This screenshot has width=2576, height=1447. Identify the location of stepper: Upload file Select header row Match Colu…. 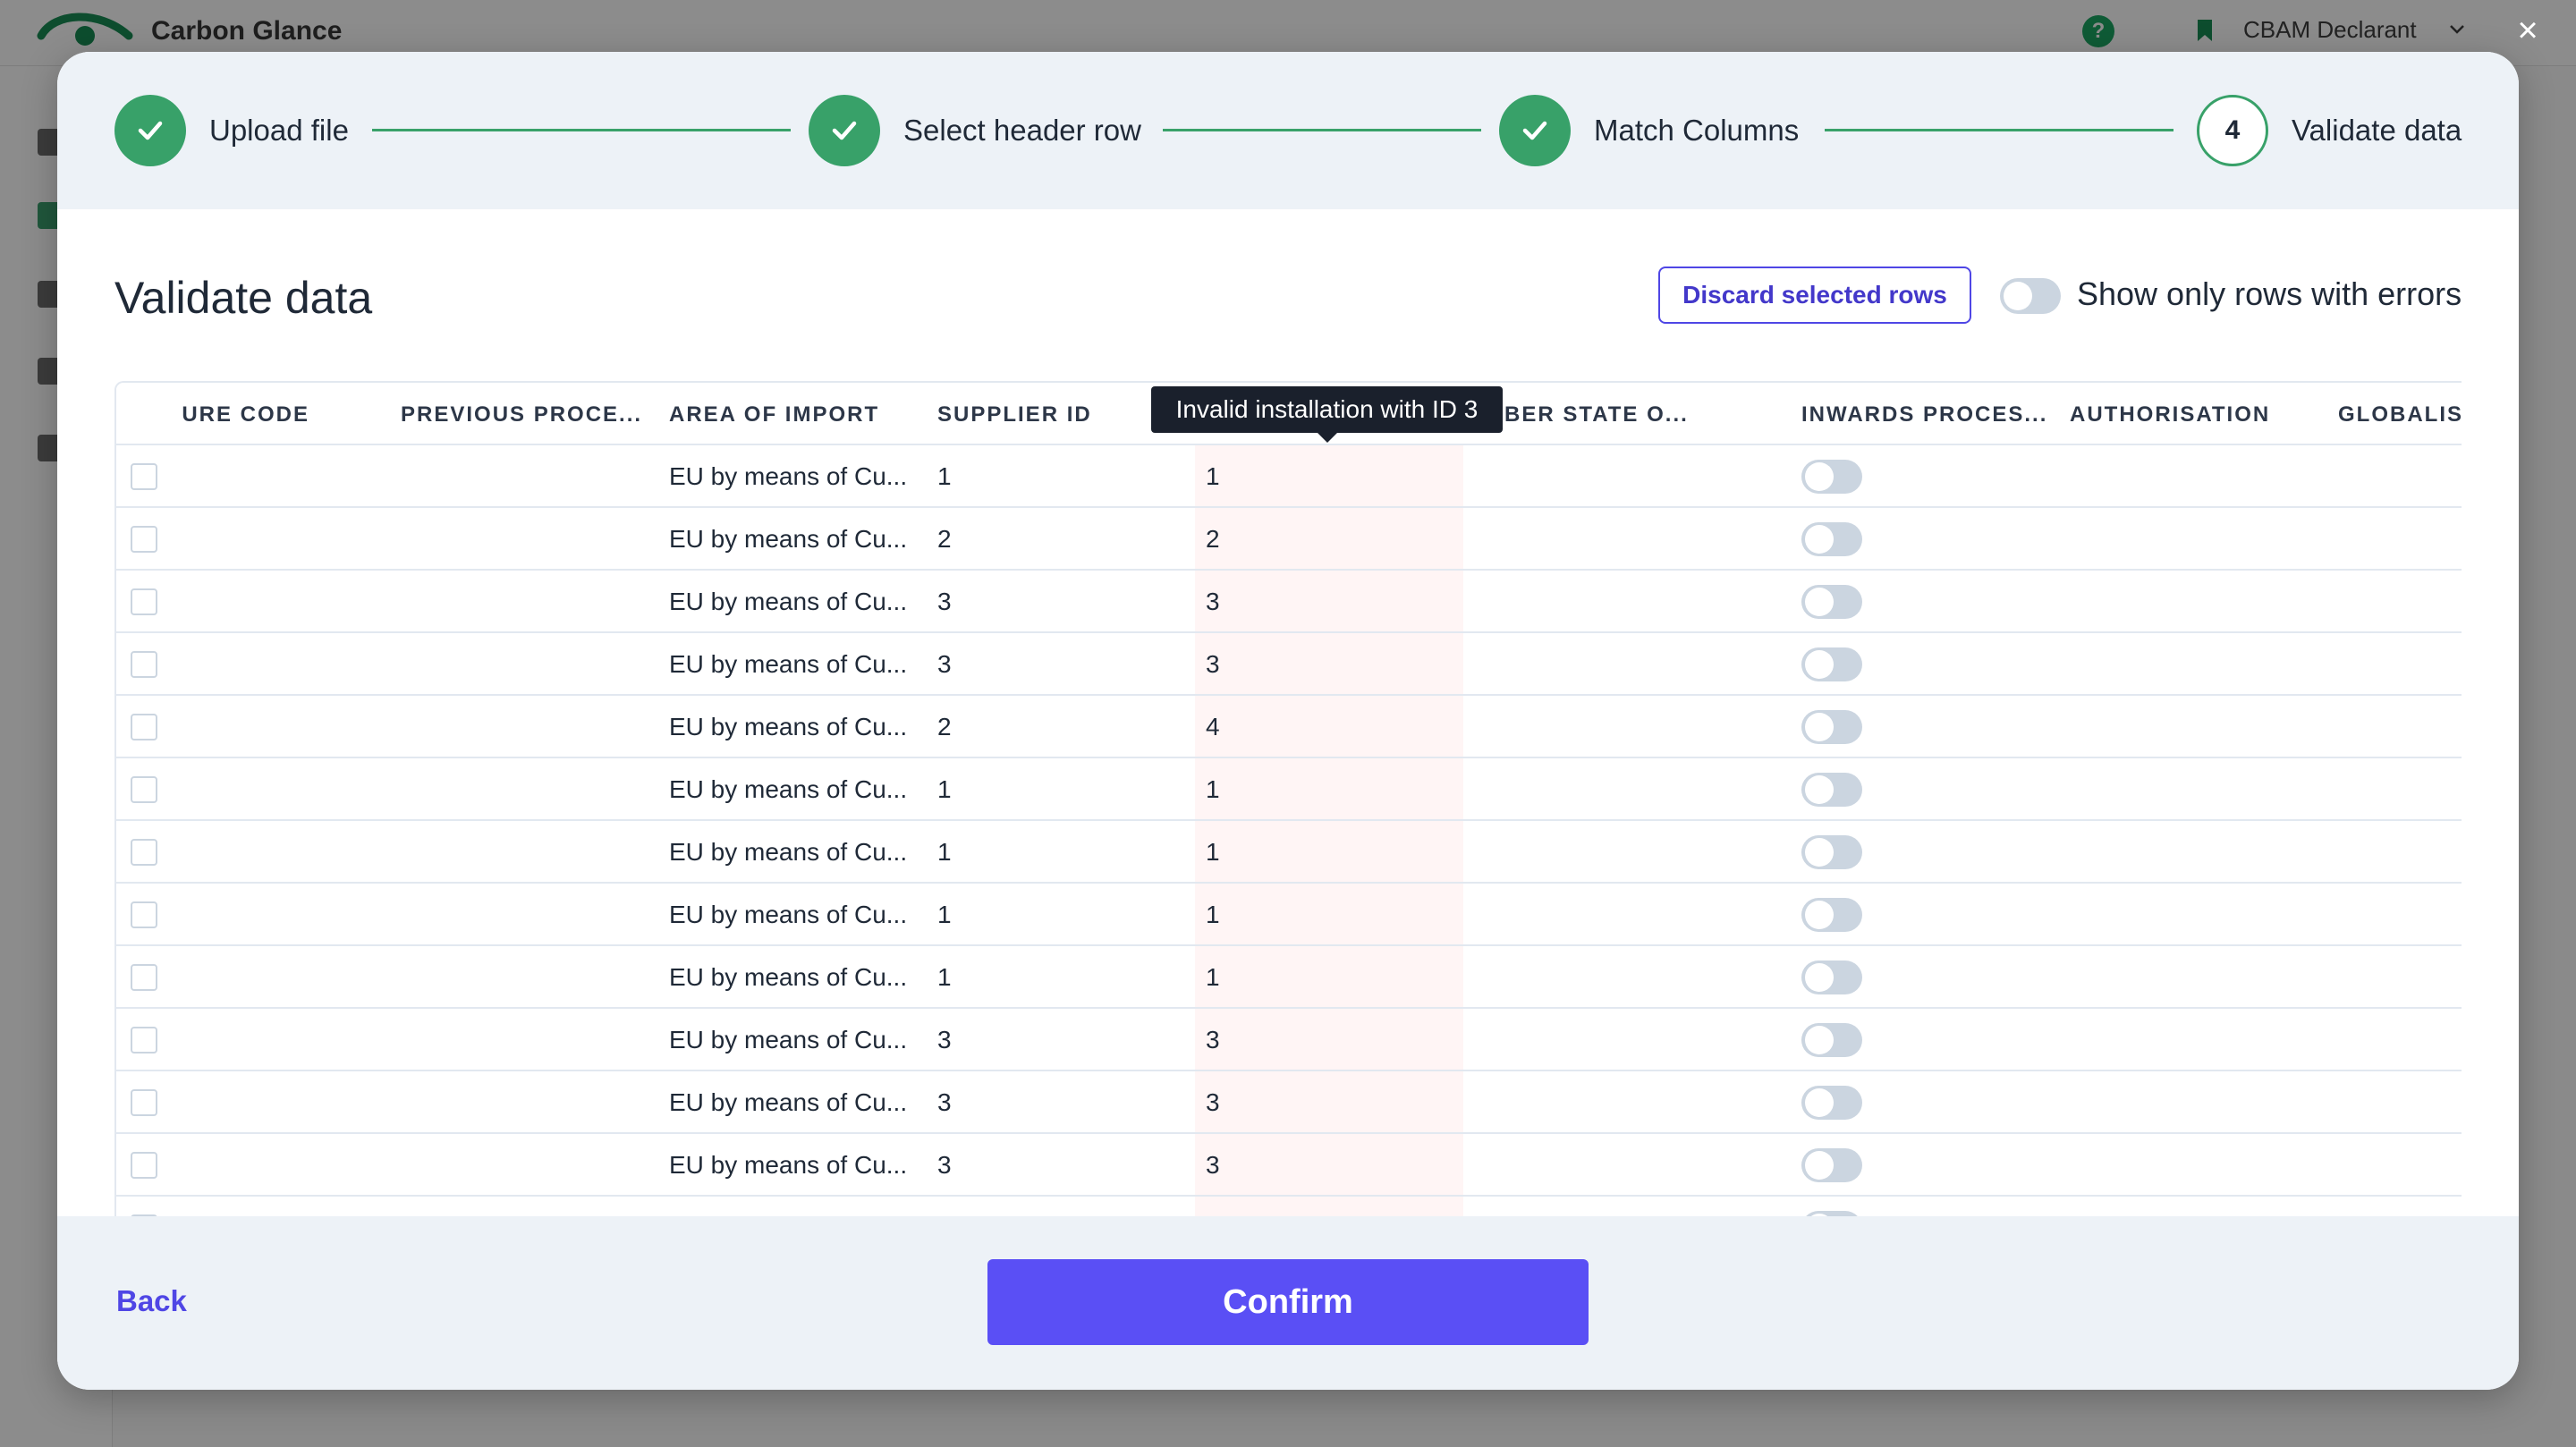
(1288, 130).